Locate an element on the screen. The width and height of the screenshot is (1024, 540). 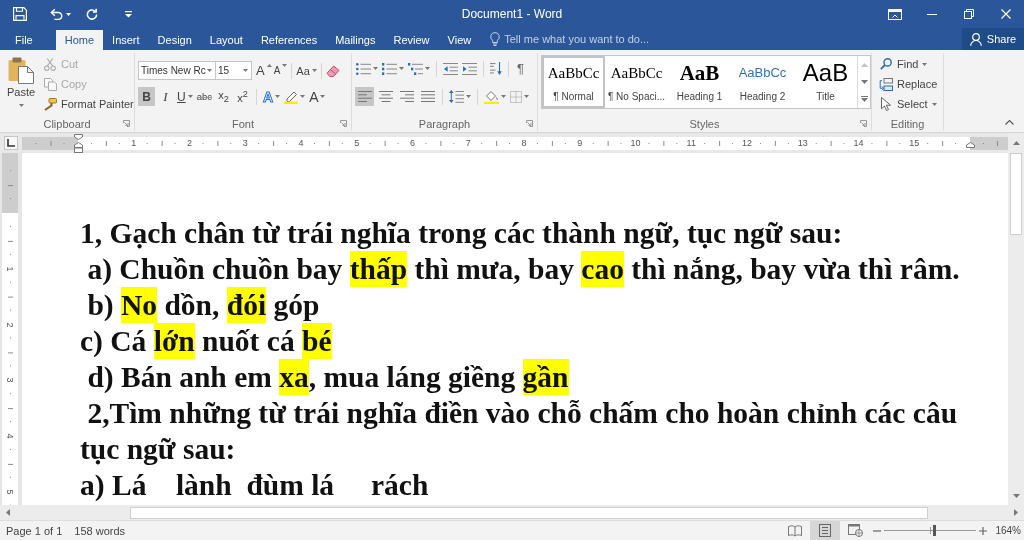
ribbon-tab: Home is located at coordinates (79, 40).